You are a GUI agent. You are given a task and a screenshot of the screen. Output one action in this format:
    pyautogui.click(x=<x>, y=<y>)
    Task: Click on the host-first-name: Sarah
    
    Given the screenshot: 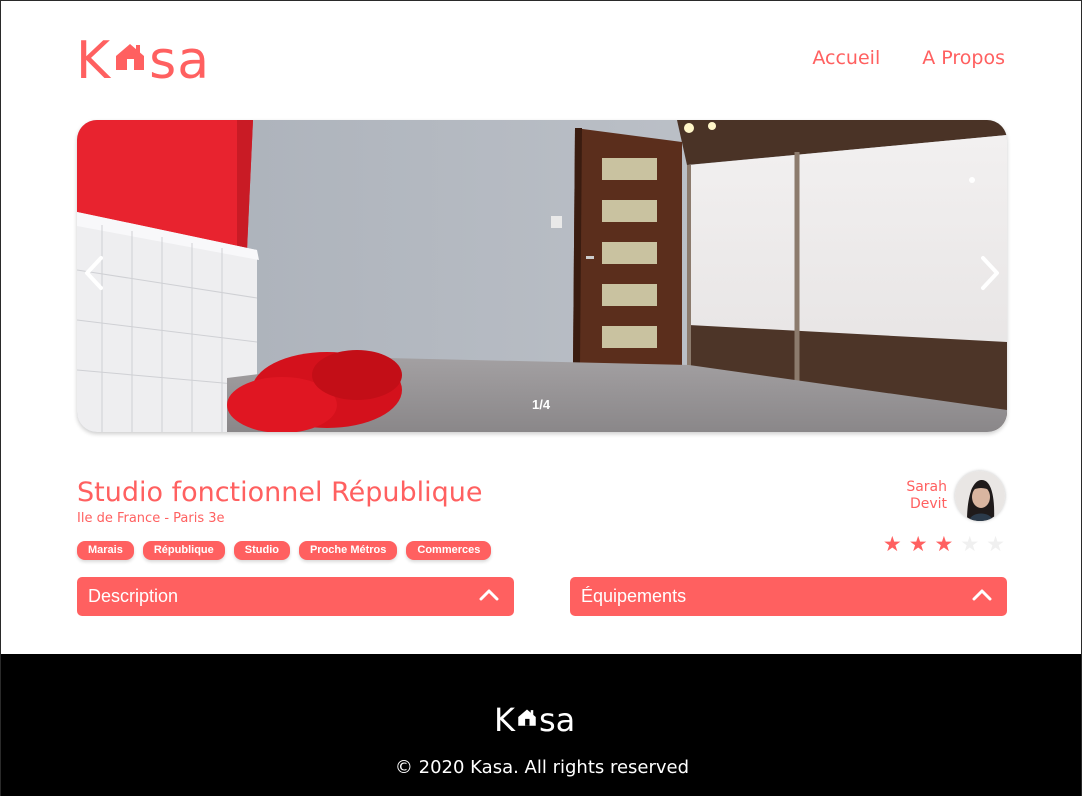 What is the action you would take?
    pyautogui.click(x=926, y=487)
    